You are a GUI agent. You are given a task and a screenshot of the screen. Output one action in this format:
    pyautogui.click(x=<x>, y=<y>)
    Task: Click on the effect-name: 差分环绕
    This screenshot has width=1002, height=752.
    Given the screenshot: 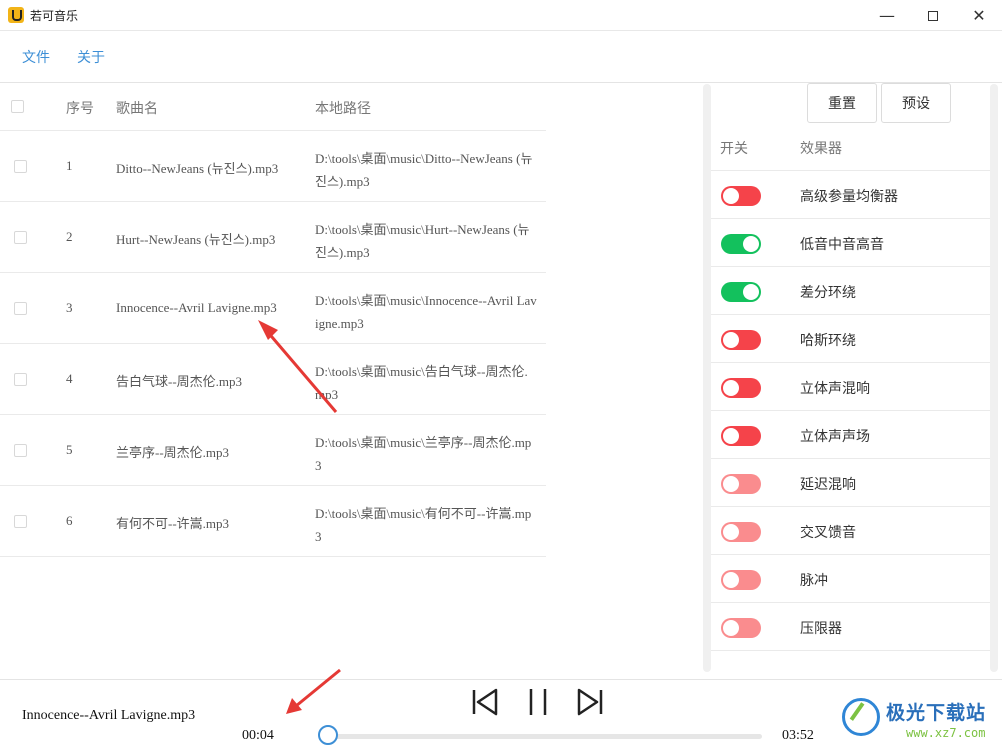 What is the action you would take?
    pyautogui.click(x=828, y=293)
    